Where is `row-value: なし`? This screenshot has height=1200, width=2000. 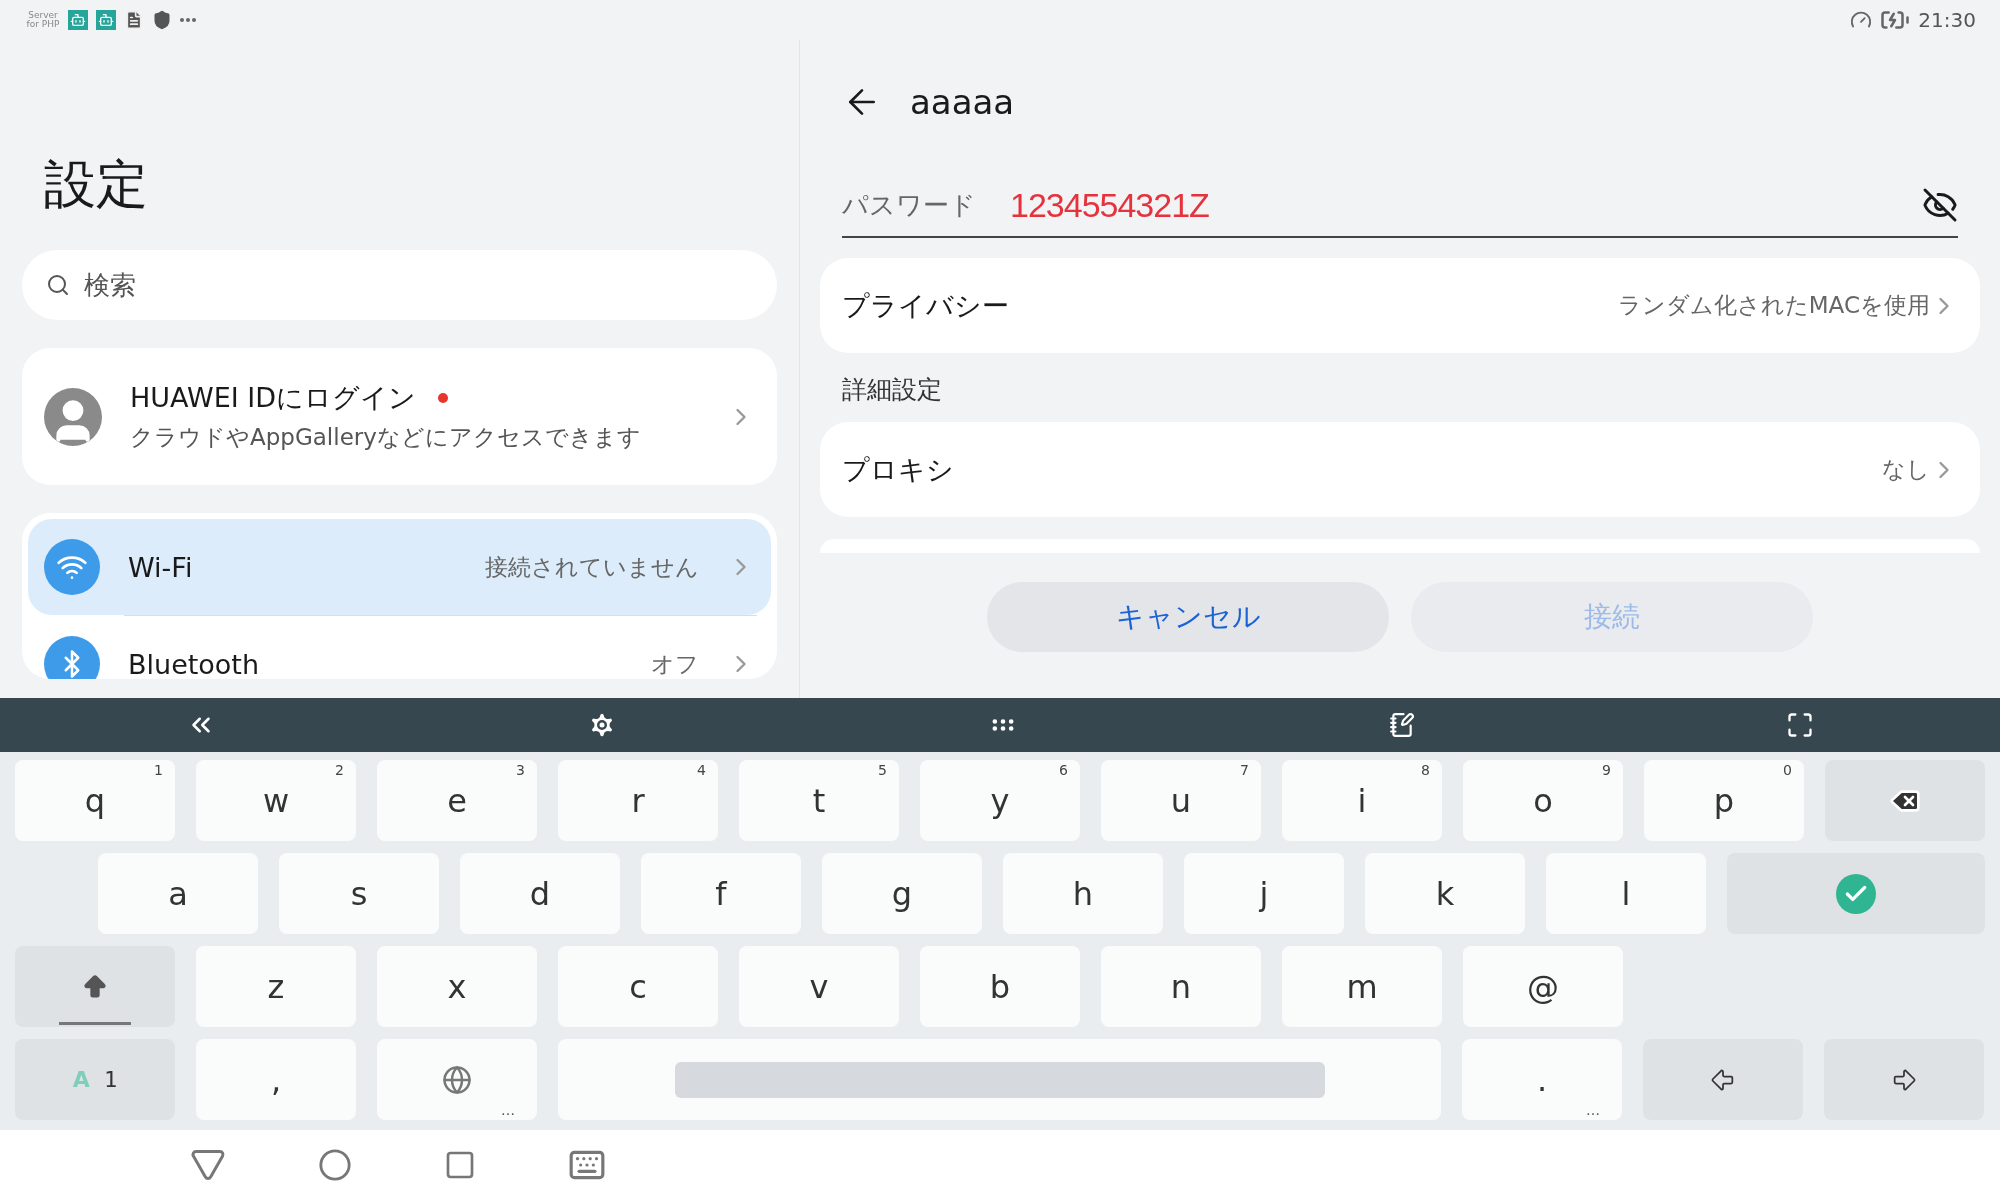 row-value: なし is located at coordinates (1906, 469).